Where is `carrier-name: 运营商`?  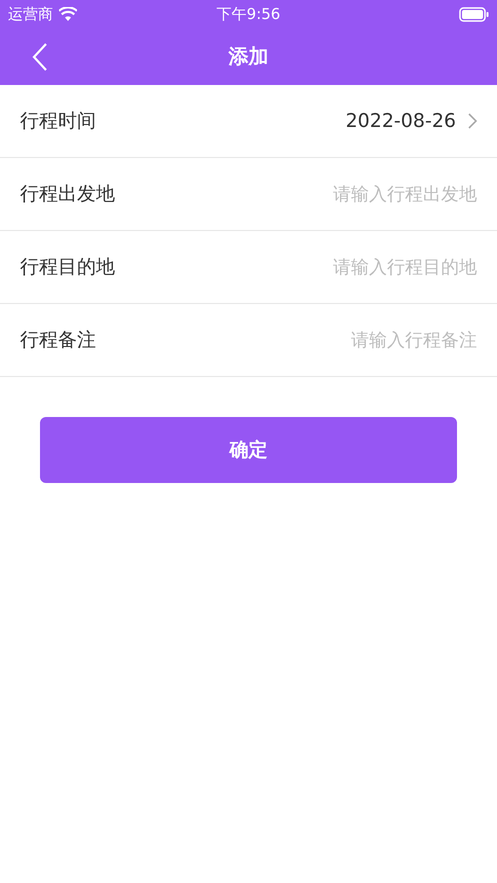
carrier-name: 运营商 is located at coordinates (30, 14).